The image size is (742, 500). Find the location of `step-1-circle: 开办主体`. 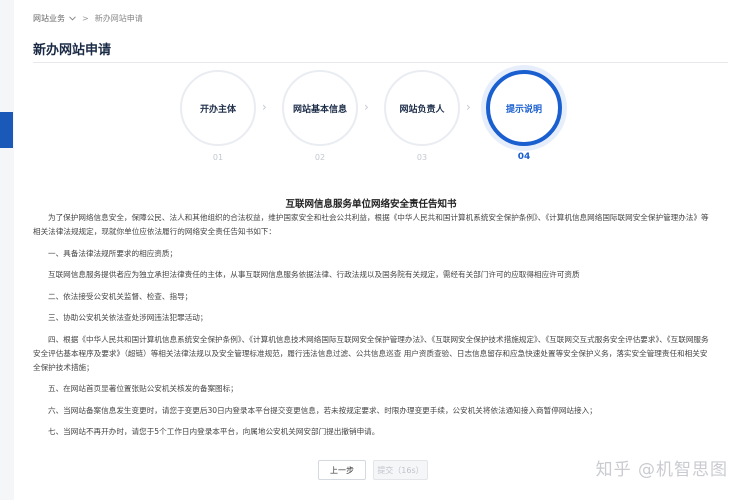

step-1-circle: 开办主体 is located at coordinates (218, 108).